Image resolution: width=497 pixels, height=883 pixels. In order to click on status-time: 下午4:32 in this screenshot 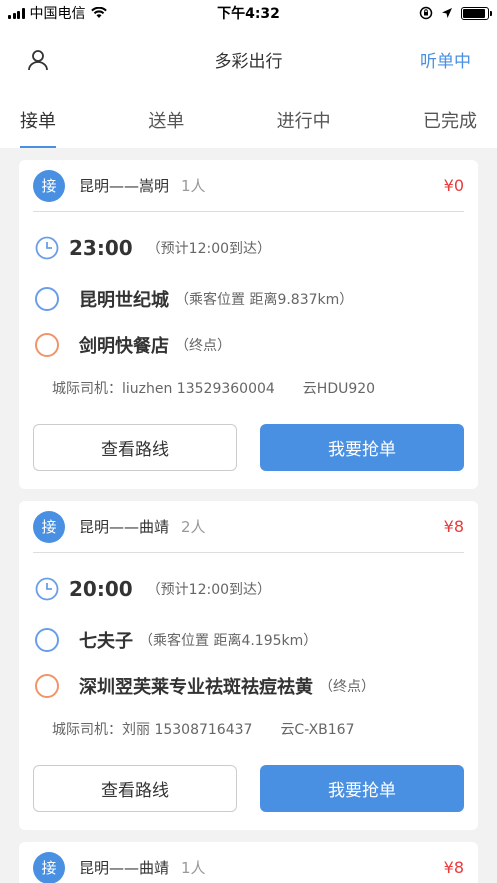, I will do `click(248, 14)`.